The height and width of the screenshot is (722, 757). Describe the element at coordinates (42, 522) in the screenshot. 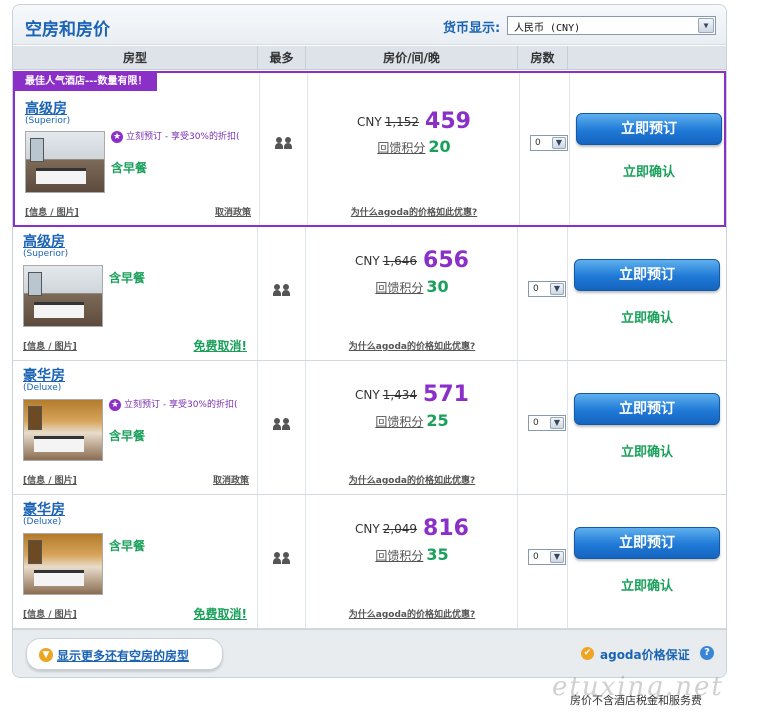

I see `room-subtitle: (Deluxe)` at that location.